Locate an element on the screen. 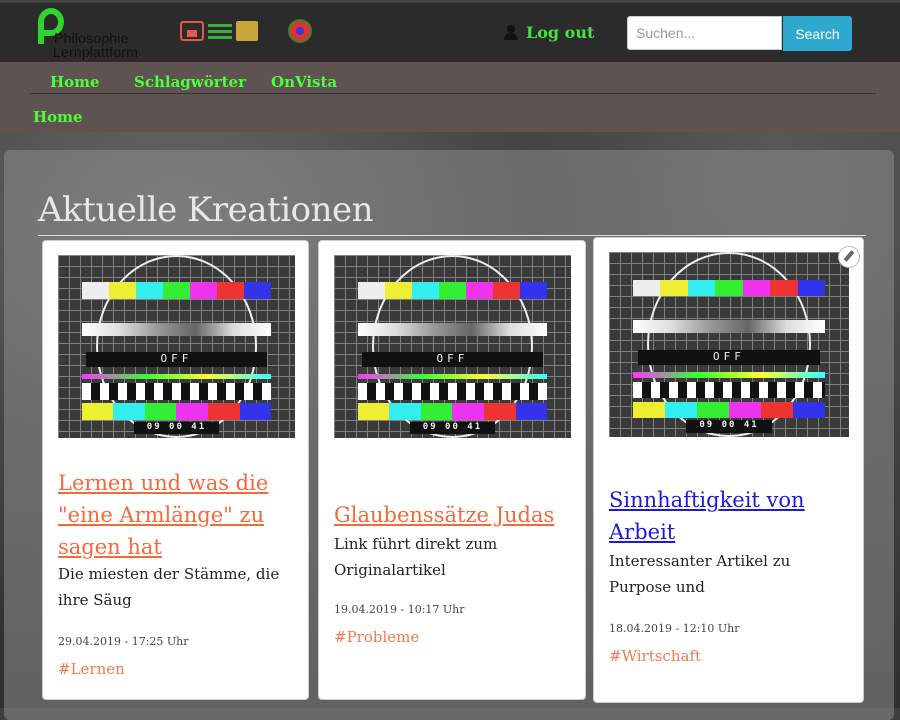  card-date: 19.04.2019 - 10:17 Uhr is located at coordinates (399, 609).